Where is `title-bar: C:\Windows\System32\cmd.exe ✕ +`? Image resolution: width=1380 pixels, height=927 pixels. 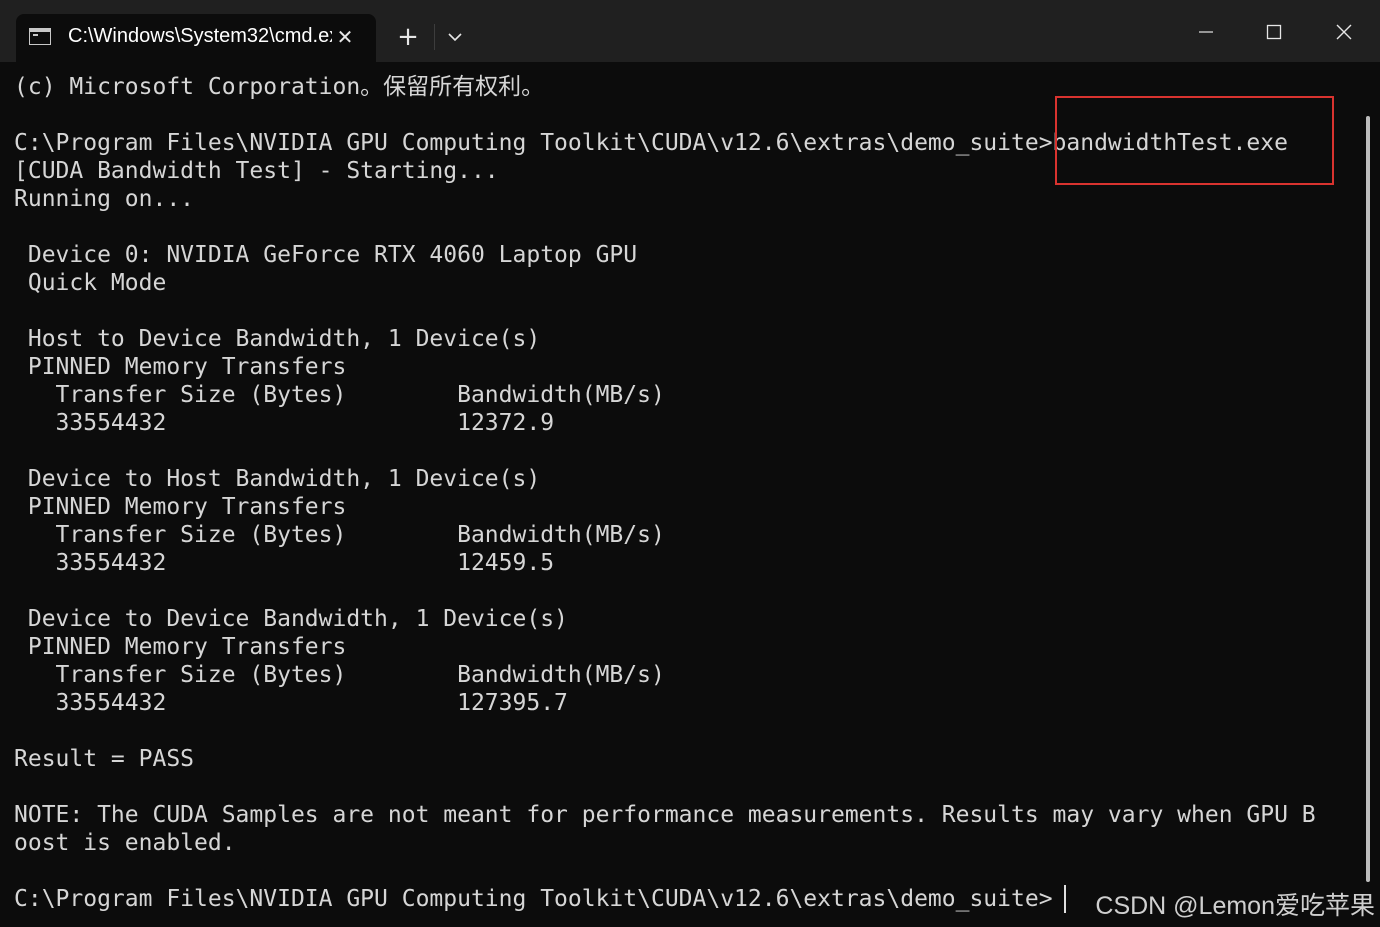
title-bar: C:\Windows\System32\cmd.exe ✕ + is located at coordinates (690, 31).